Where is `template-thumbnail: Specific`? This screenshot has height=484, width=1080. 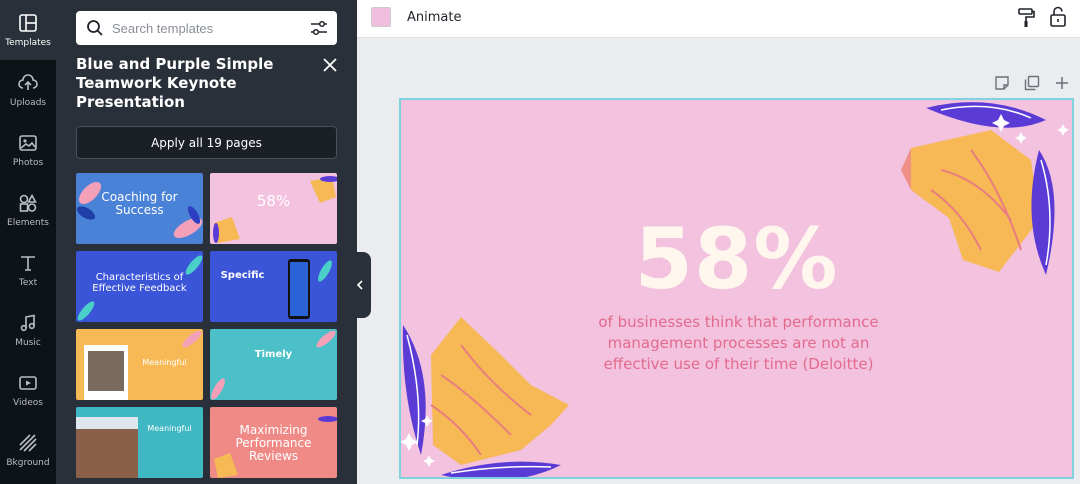 template-thumbnail: Specific is located at coordinates (273, 286).